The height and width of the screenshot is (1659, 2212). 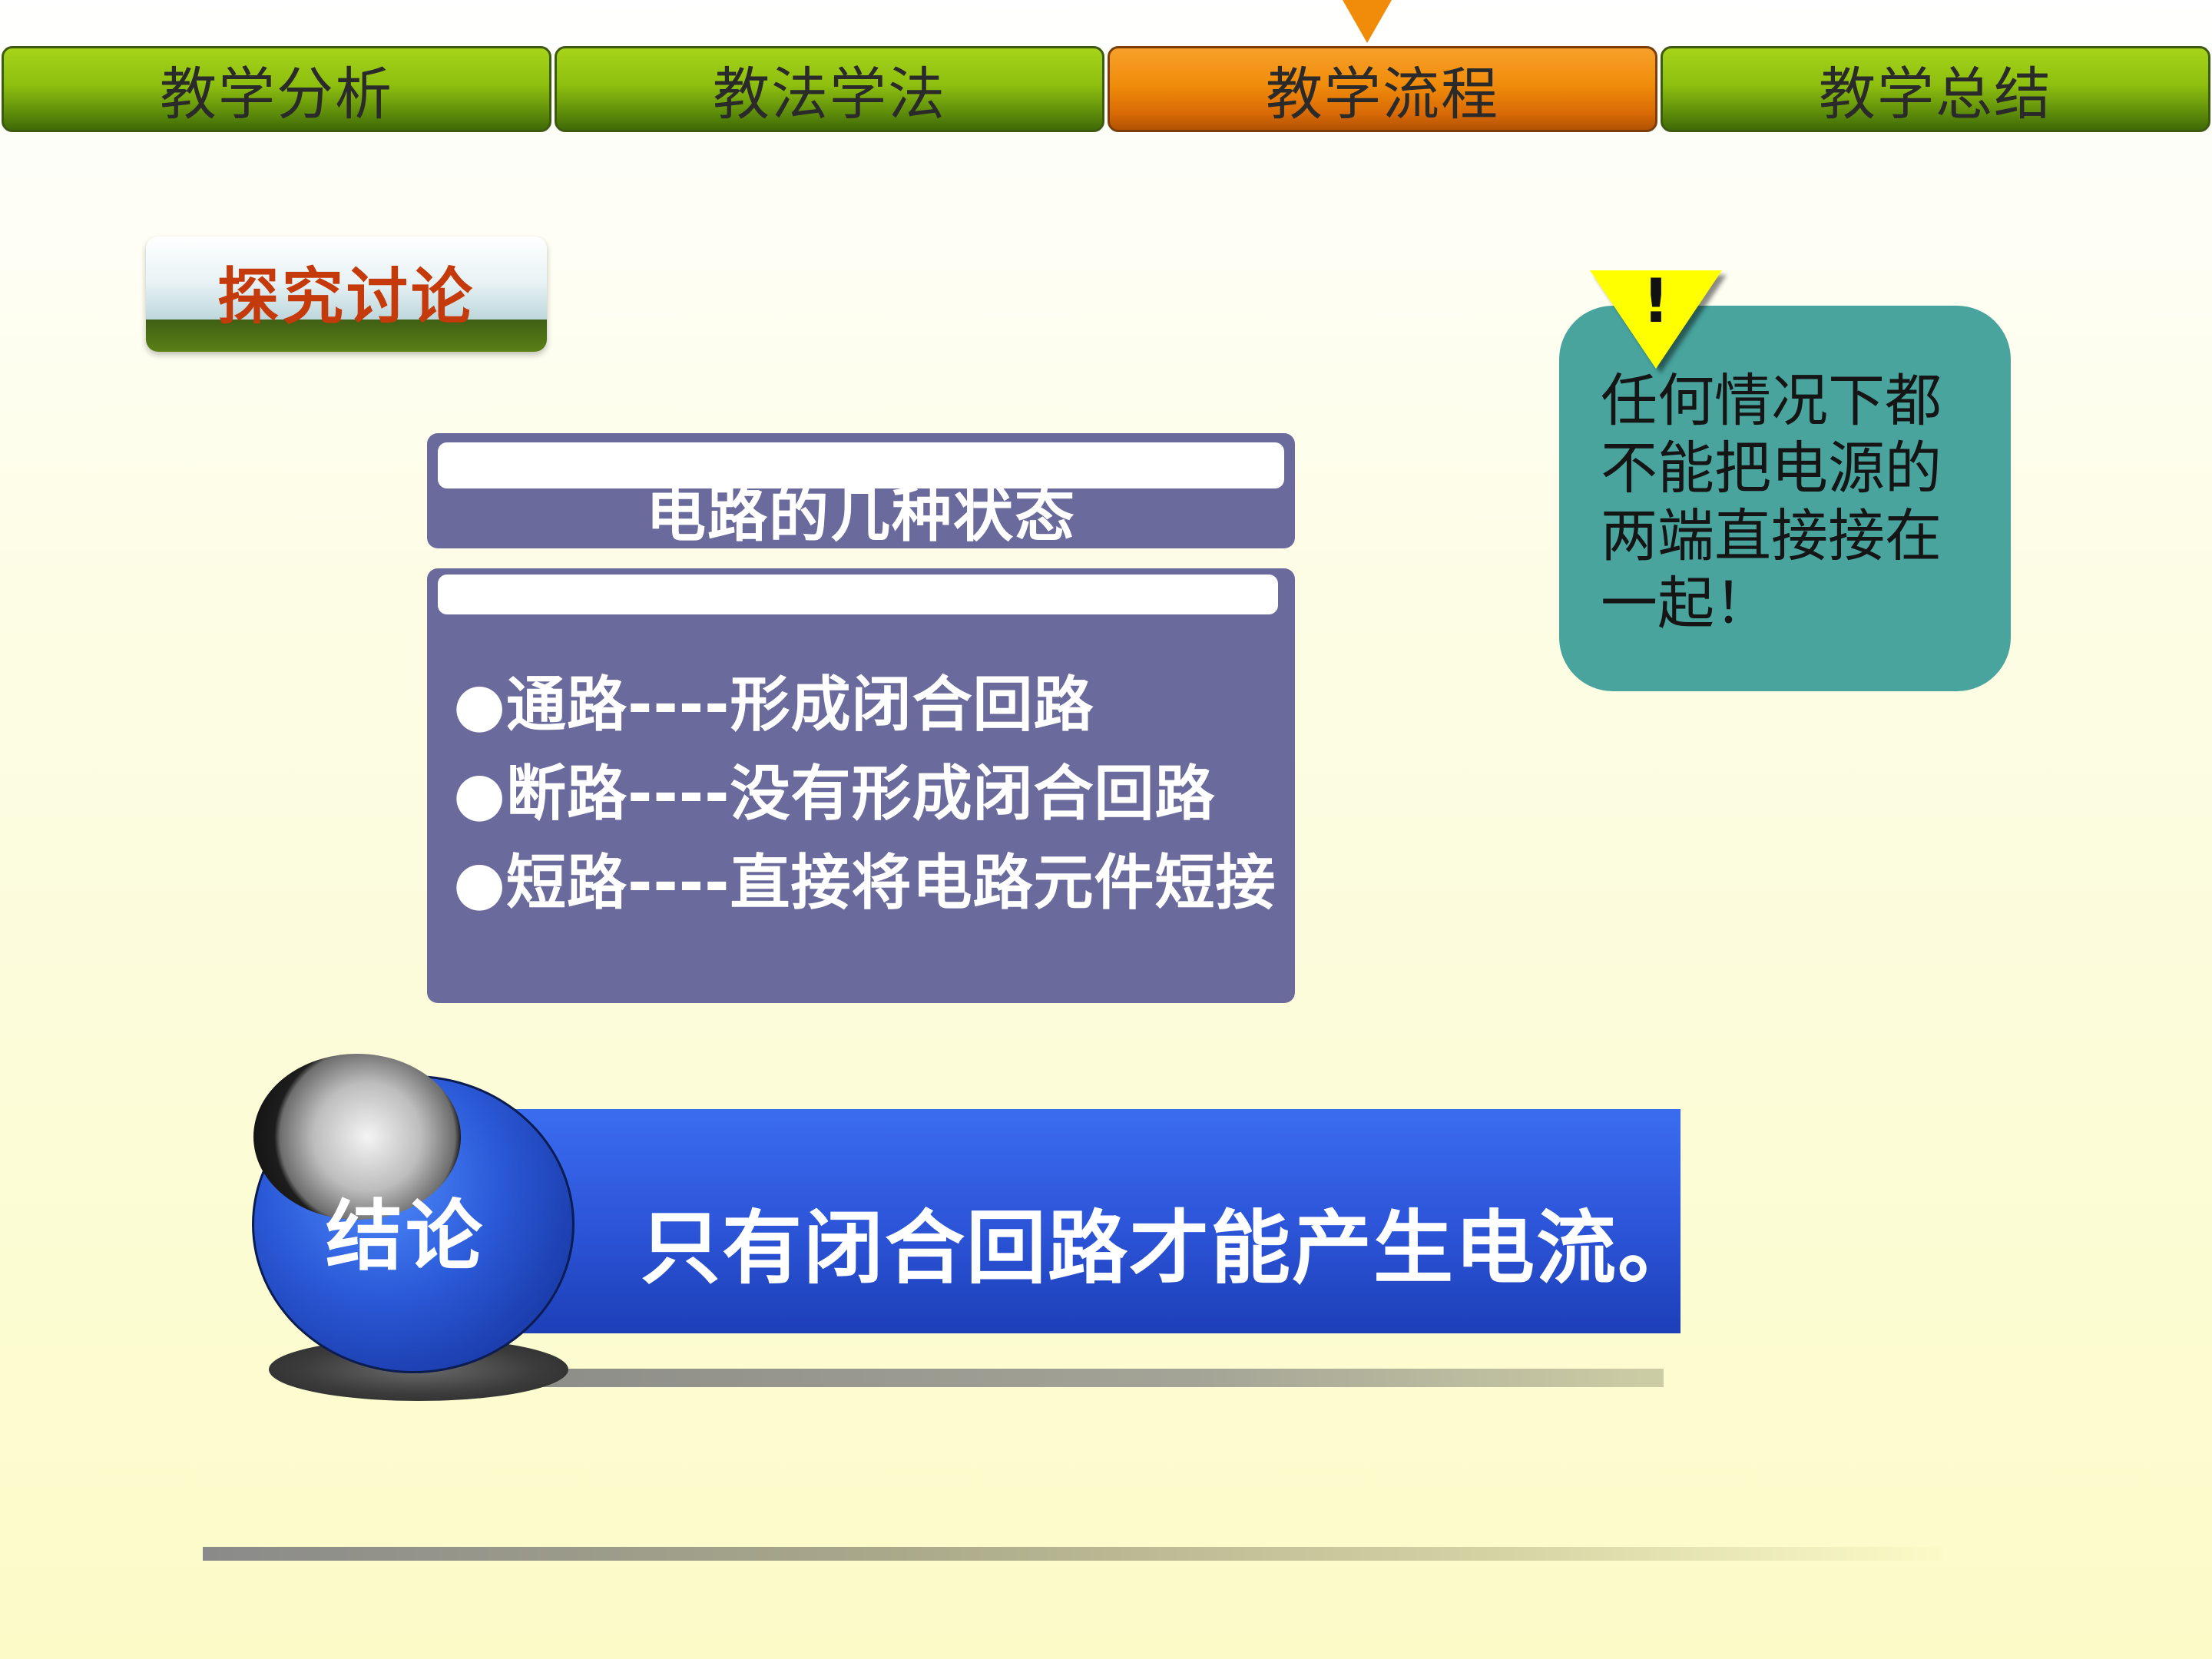 What do you see at coordinates (405, 1236) in the screenshot?
I see `conclusion-label: 结论` at bounding box center [405, 1236].